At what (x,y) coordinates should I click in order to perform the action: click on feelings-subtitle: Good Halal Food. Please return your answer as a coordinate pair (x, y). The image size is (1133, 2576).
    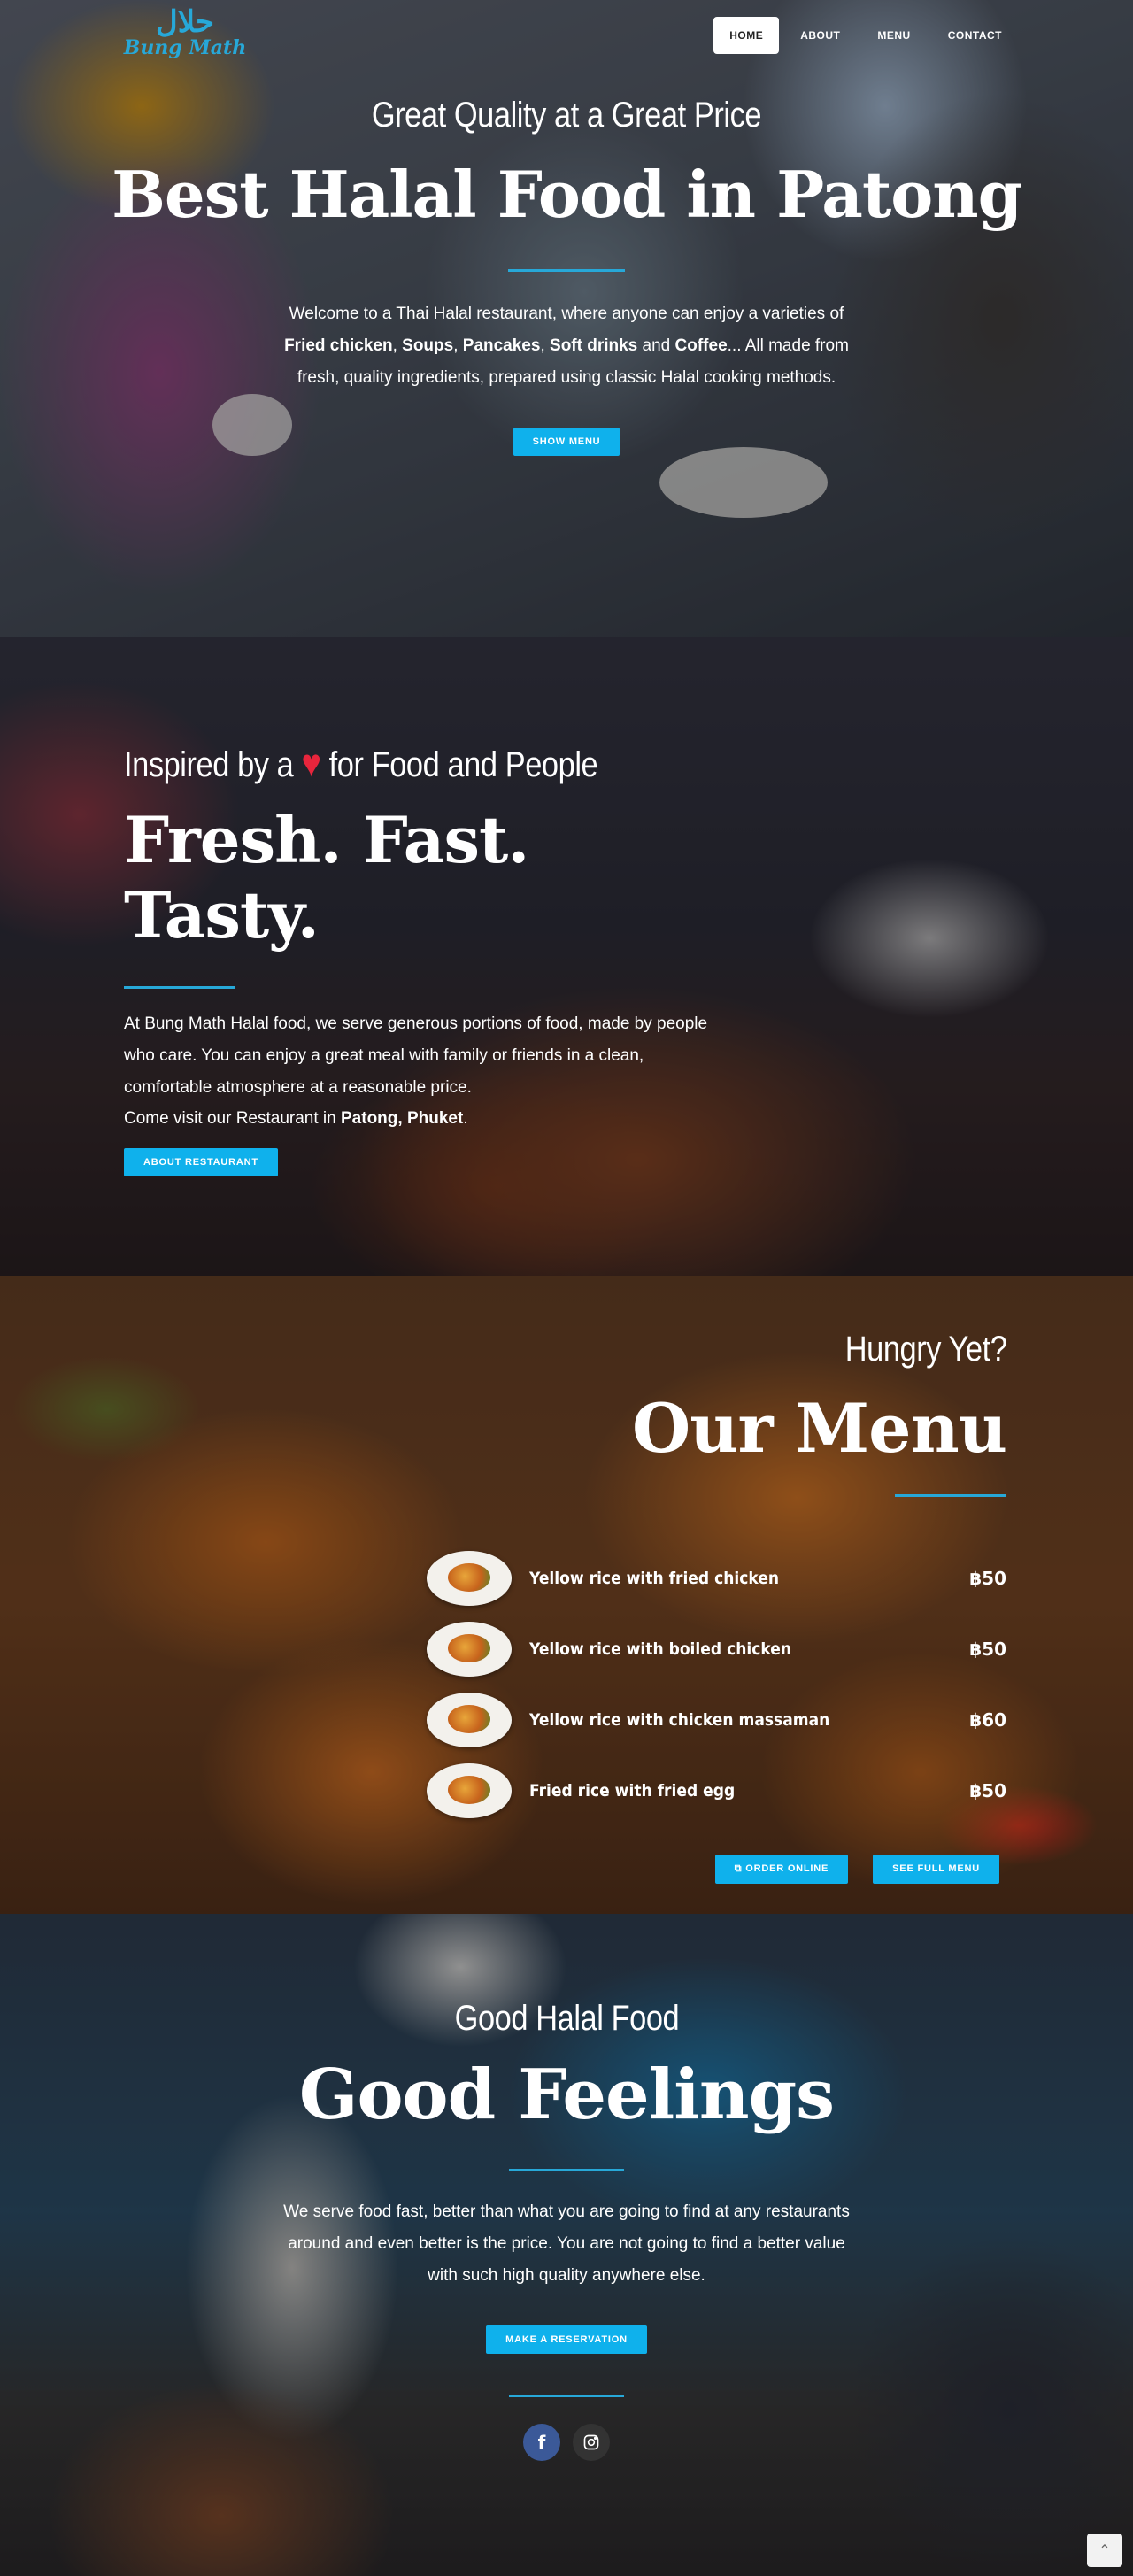
    Looking at the image, I should click on (566, 2018).